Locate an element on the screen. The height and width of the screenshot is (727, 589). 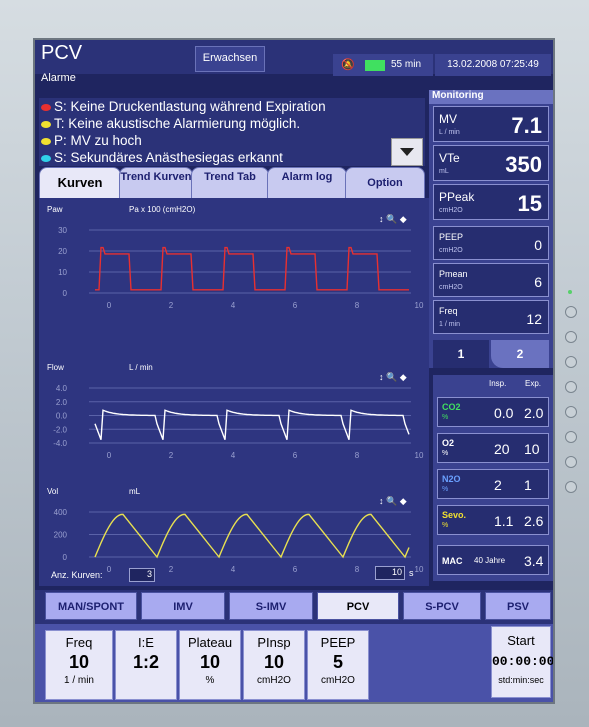
gas-row: Sevo.% 1.1 2.6 is located at coordinates (493, 520).